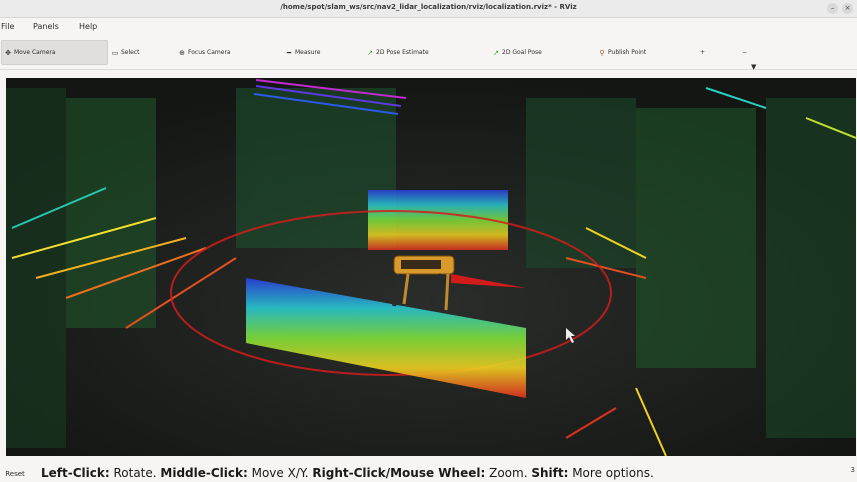  I want to click on focus-camera-label: Focus Camera, so click(209, 52).